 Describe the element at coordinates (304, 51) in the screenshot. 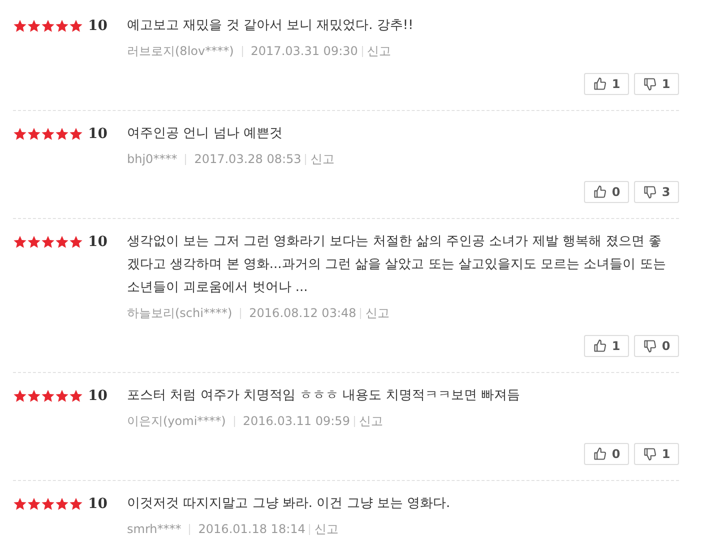

I see `review-date: 2017.03.31 09:30` at that location.